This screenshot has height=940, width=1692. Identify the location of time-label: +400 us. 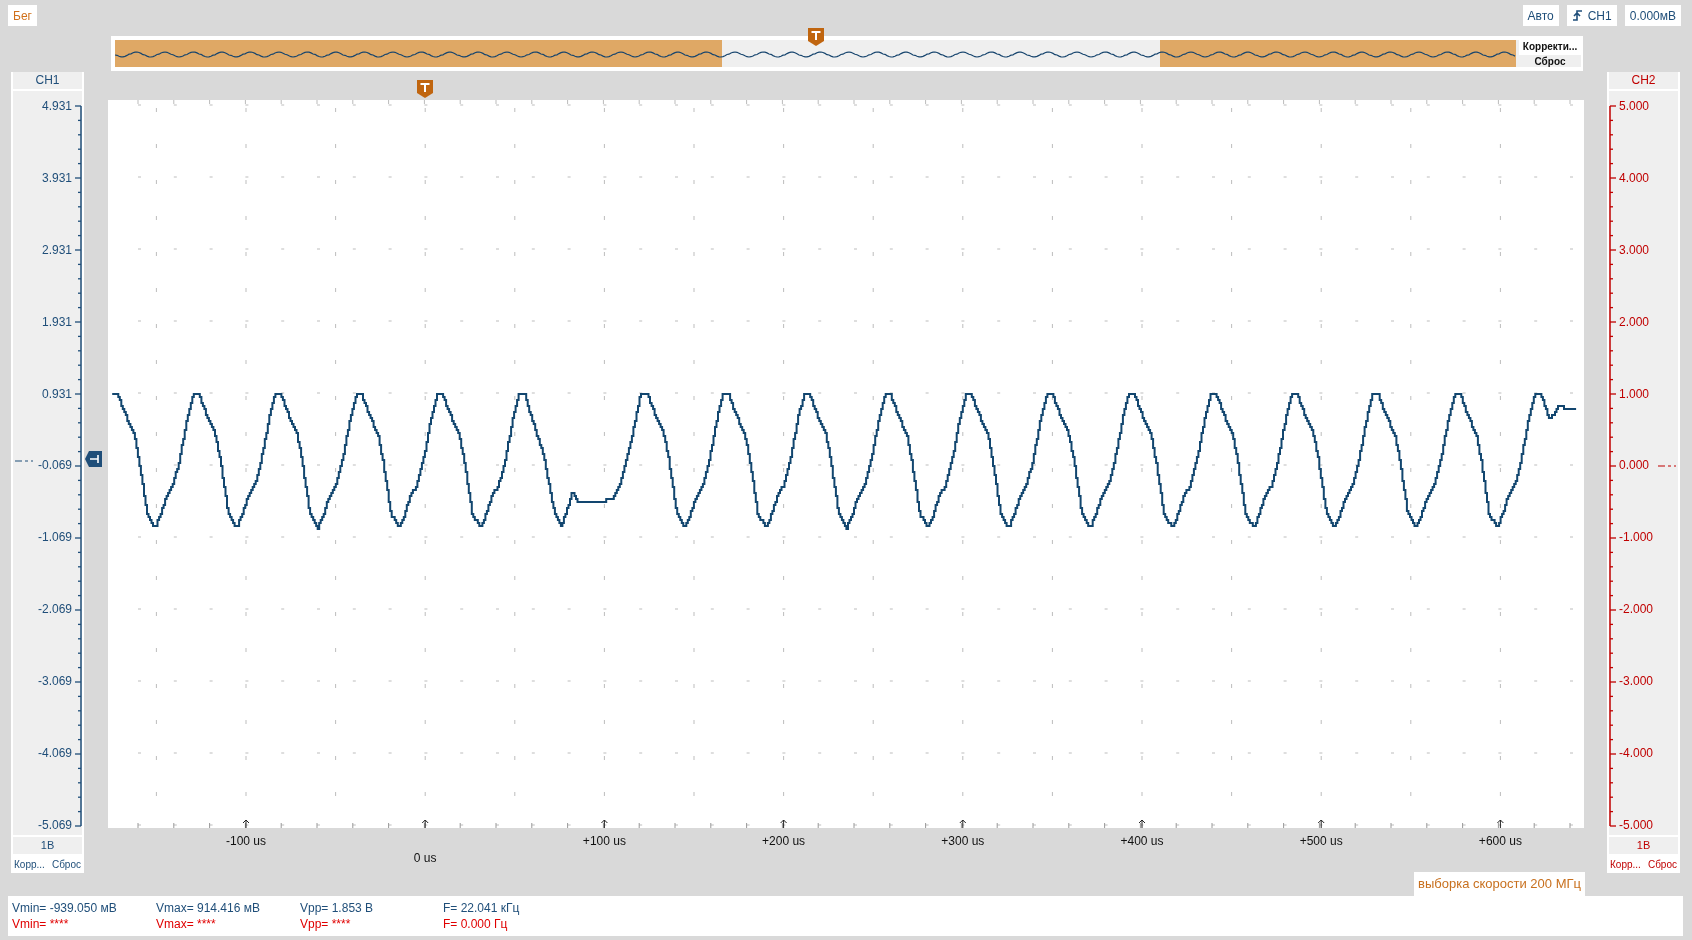
(1142, 841).